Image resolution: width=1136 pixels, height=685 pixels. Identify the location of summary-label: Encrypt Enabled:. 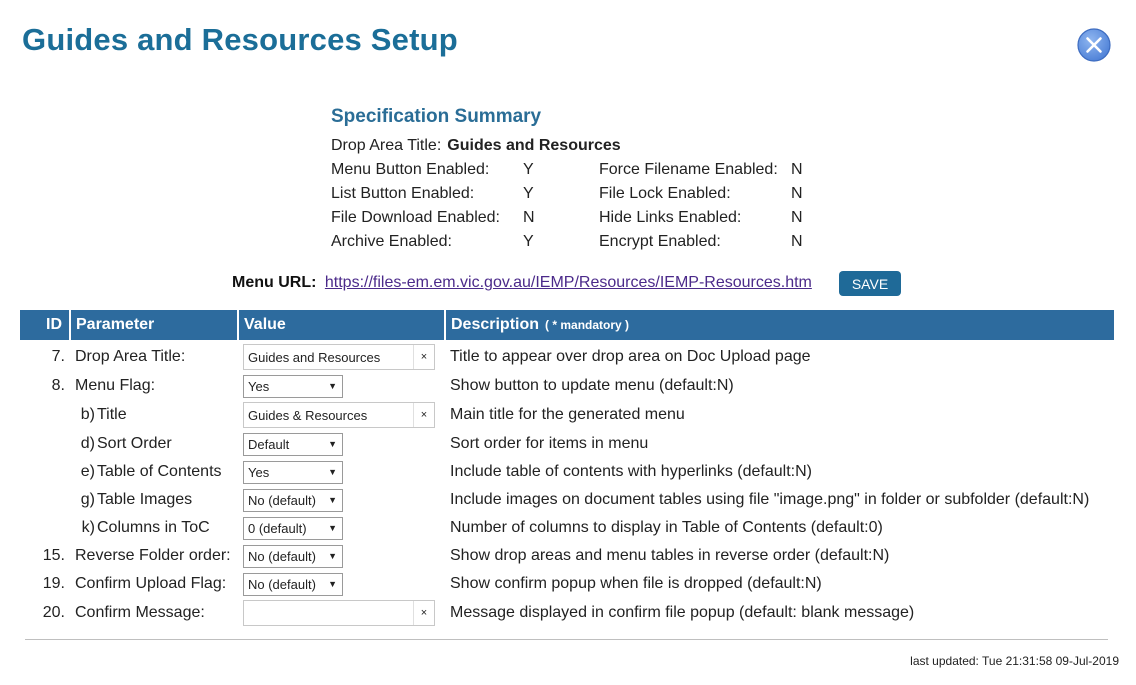
(660, 241).